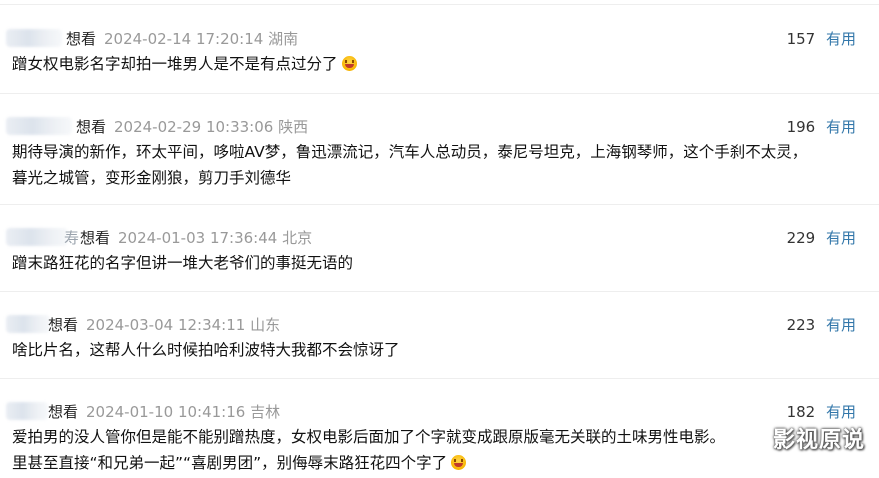 The height and width of the screenshot is (478, 879). What do you see at coordinates (183, 325) in the screenshot?
I see `review-time: 2024-03-04 12:34:11 山东` at bounding box center [183, 325].